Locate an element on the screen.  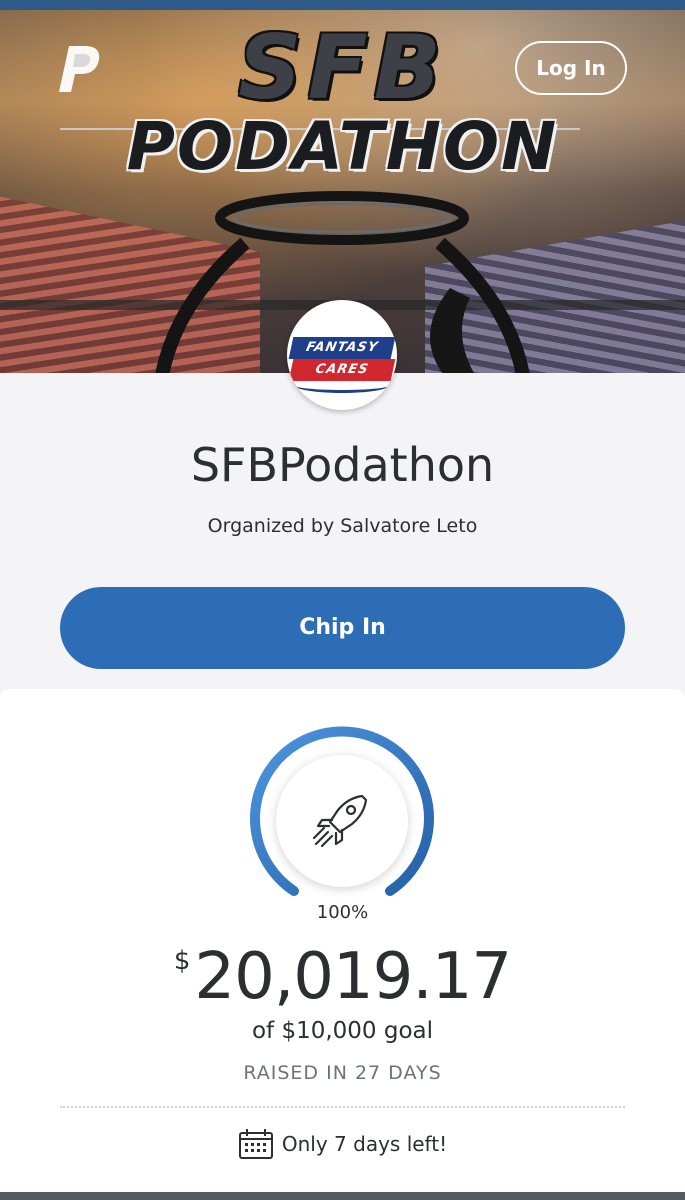
organizer-avatar: FANTASY CARES is located at coordinates (342, 355).